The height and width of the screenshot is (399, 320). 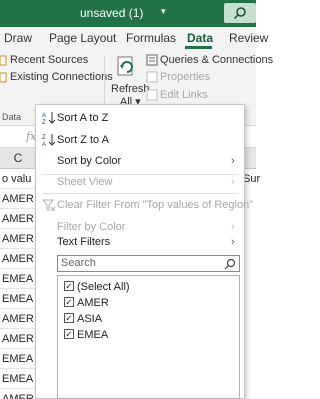 I want to click on header-cell: o valu, so click(x=18, y=179).